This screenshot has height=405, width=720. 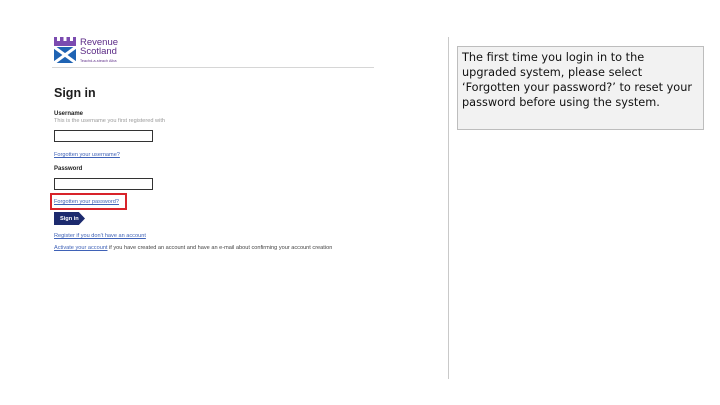 I want to click on revenue-scotland-logo: Revenue Scotland Teachd-a-steach Alba, so click(x=89, y=50).